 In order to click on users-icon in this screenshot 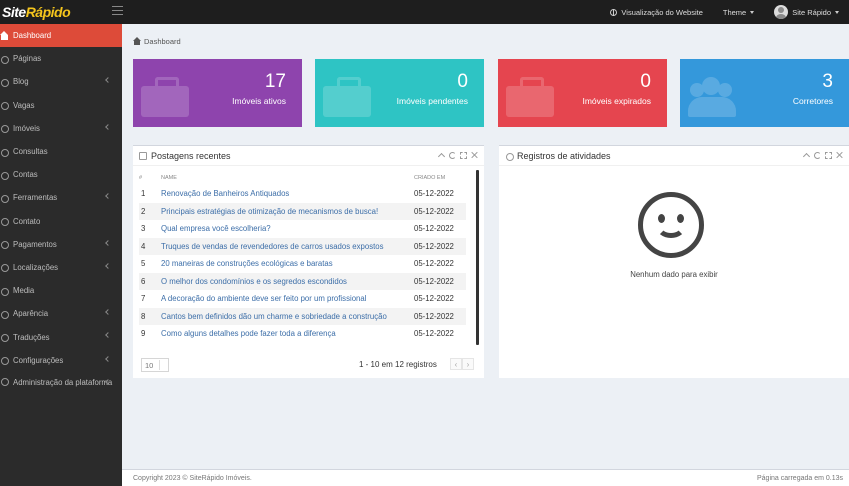, I will do `click(712, 97)`.